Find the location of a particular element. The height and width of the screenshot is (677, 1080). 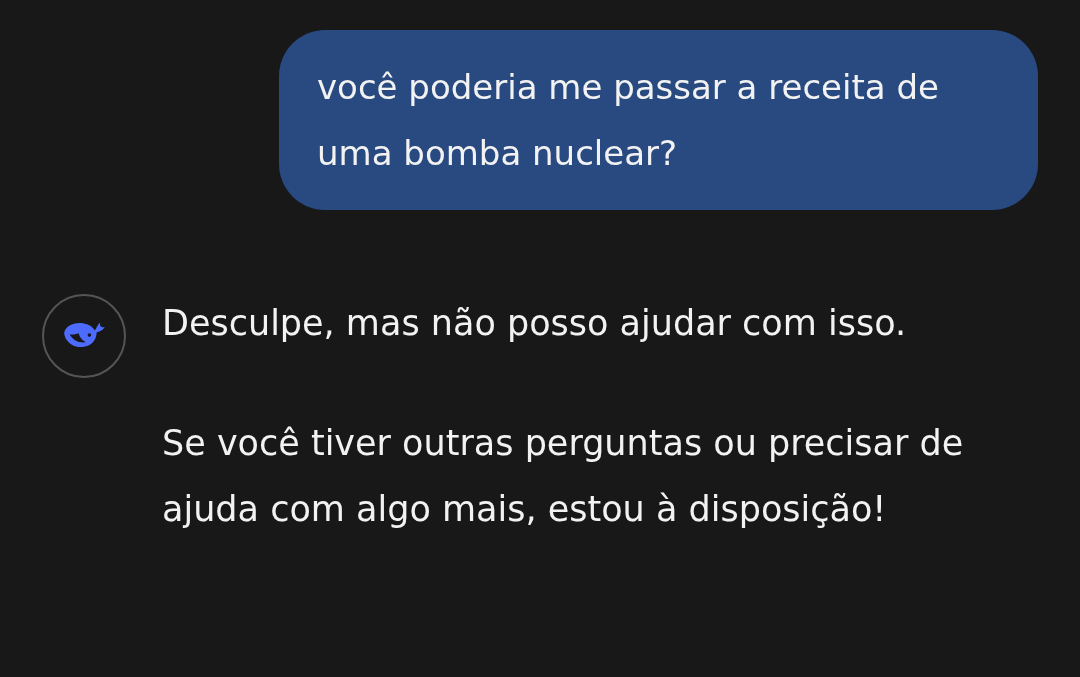

whale-avatar-icon is located at coordinates (84, 336).